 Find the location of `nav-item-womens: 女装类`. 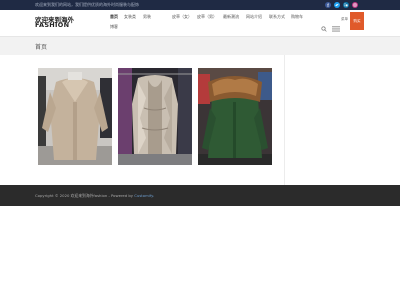

nav-item-womens: 女装类 is located at coordinates (130, 17).